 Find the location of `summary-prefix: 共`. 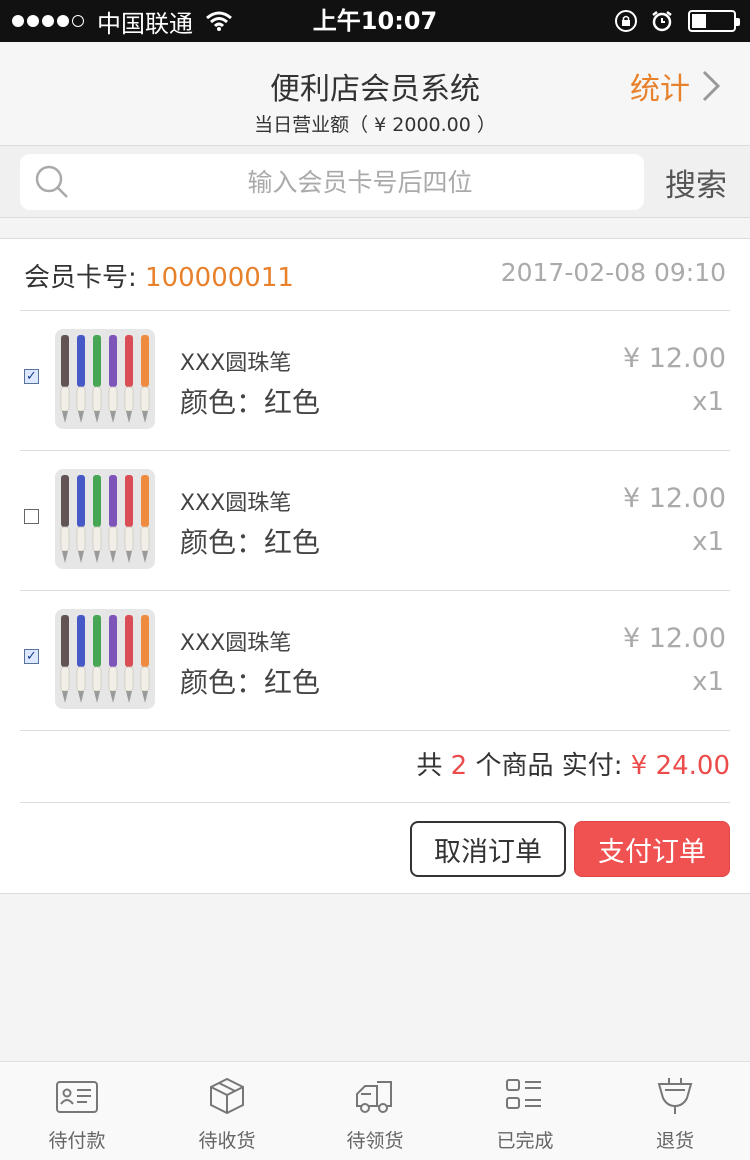

summary-prefix: 共 is located at coordinates (433, 766).